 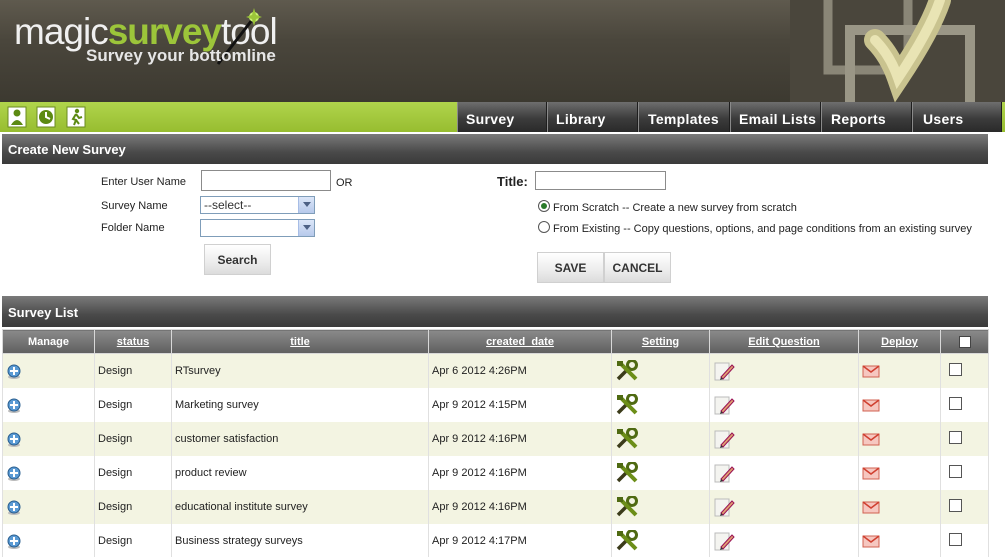 I want to click on col-select-all, so click(x=964, y=341).